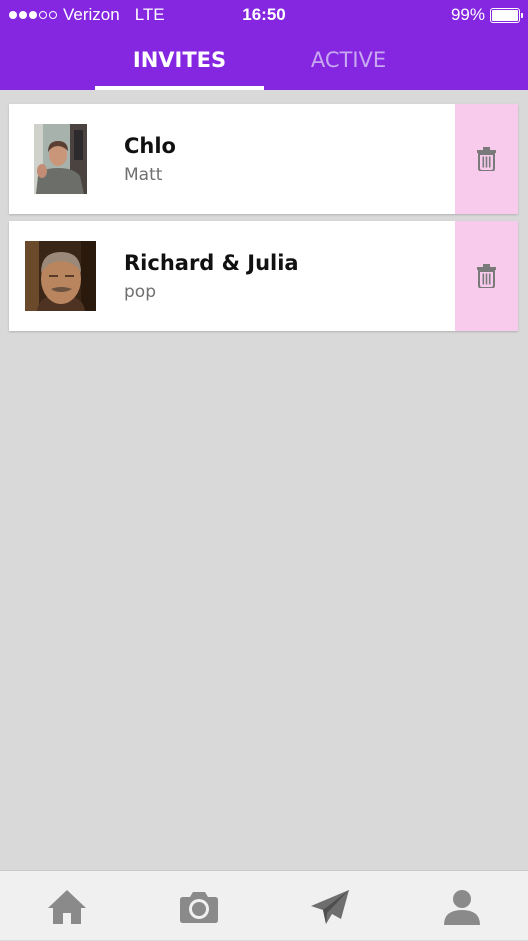 The width and height of the screenshot is (528, 941). Describe the element at coordinates (467, 14) in the screenshot. I see `battery-percent: 99%` at that location.